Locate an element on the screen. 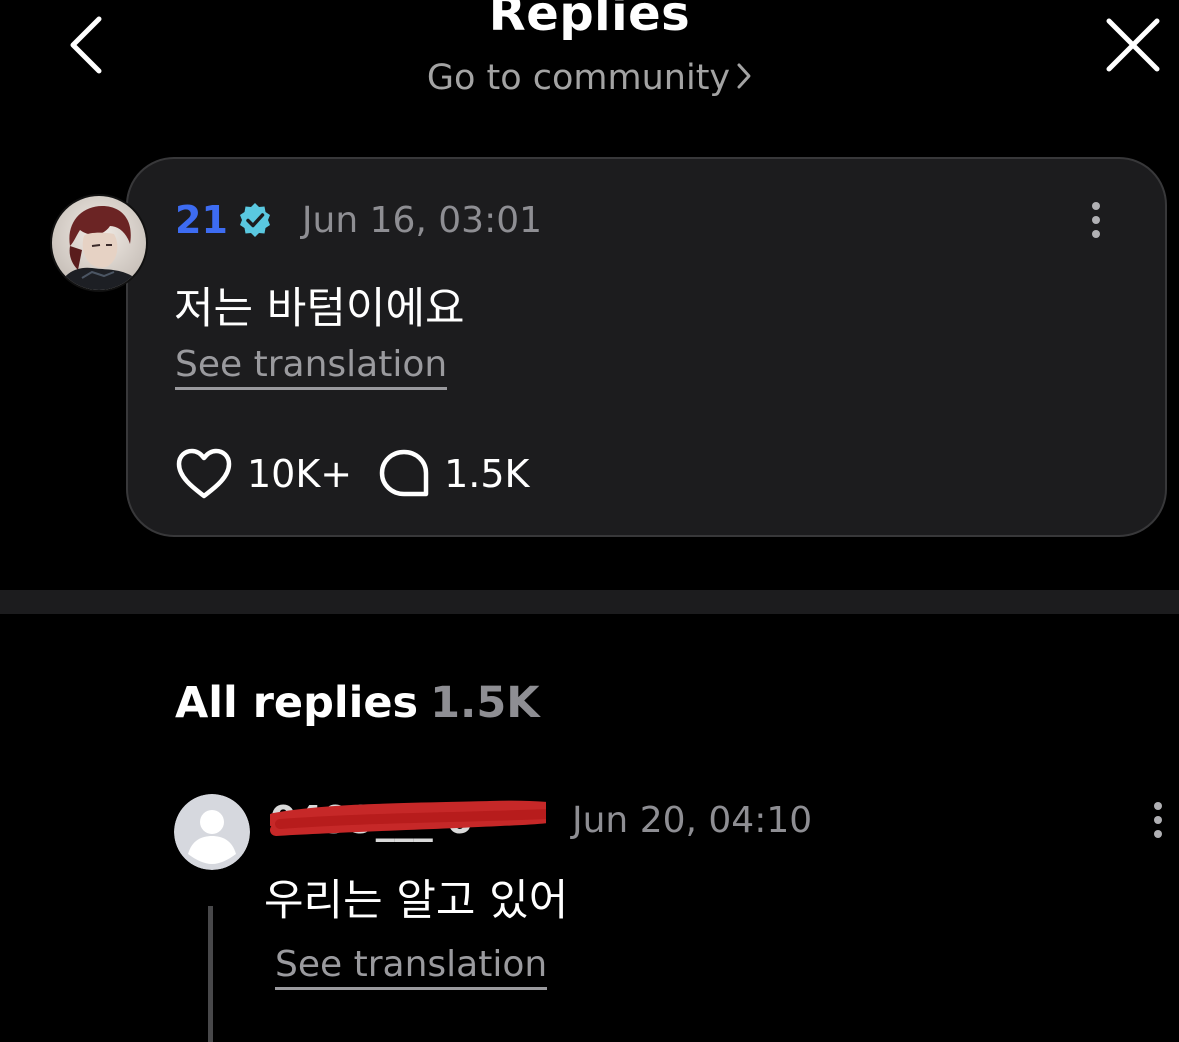  redaction-scribble is located at coordinates (408, 818).